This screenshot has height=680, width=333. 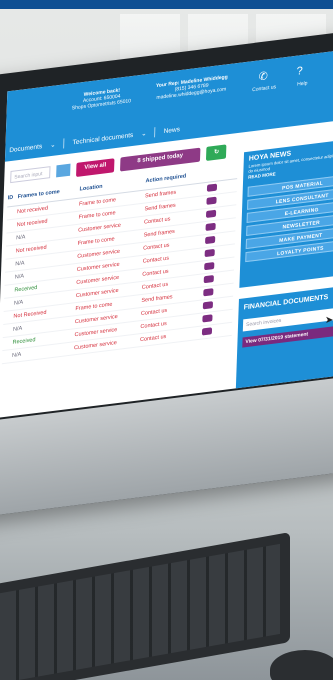 I want to click on phone-icon: ✆, so click(x=263, y=76).